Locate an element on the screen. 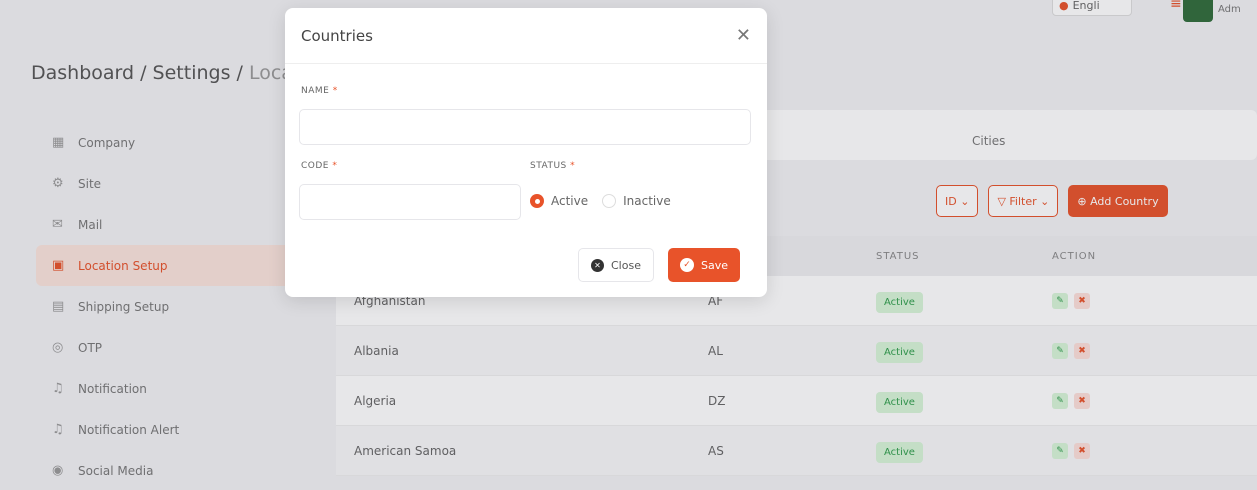  radio-unchecked-icon is located at coordinates (609, 201).